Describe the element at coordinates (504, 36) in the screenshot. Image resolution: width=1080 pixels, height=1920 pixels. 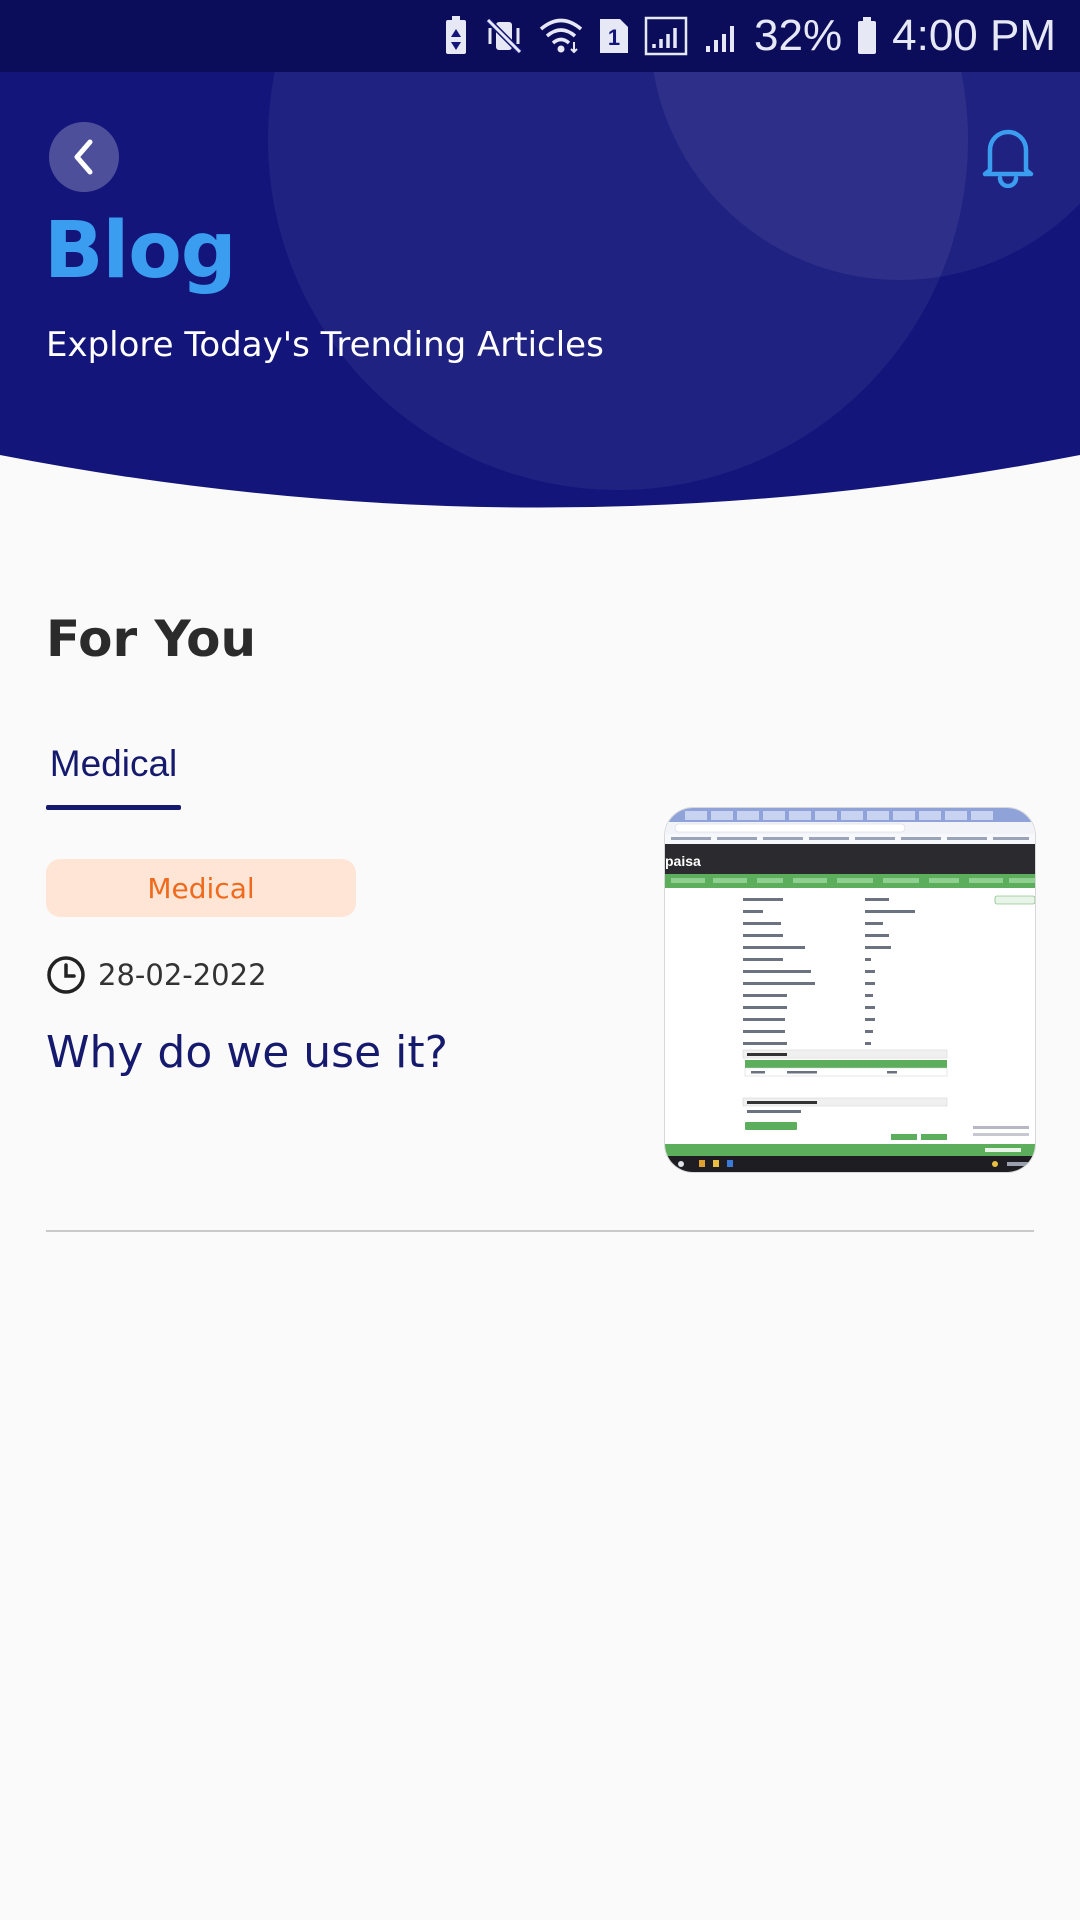
I see `vibrate-mute-icon` at that location.